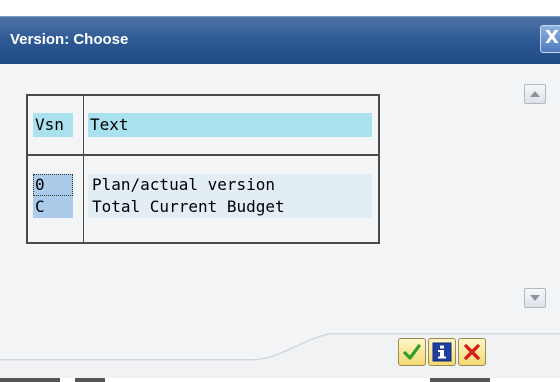  Describe the element at coordinates (230, 185) in the screenshot. I see `table-row-text-cell: Plan/actual version` at that location.